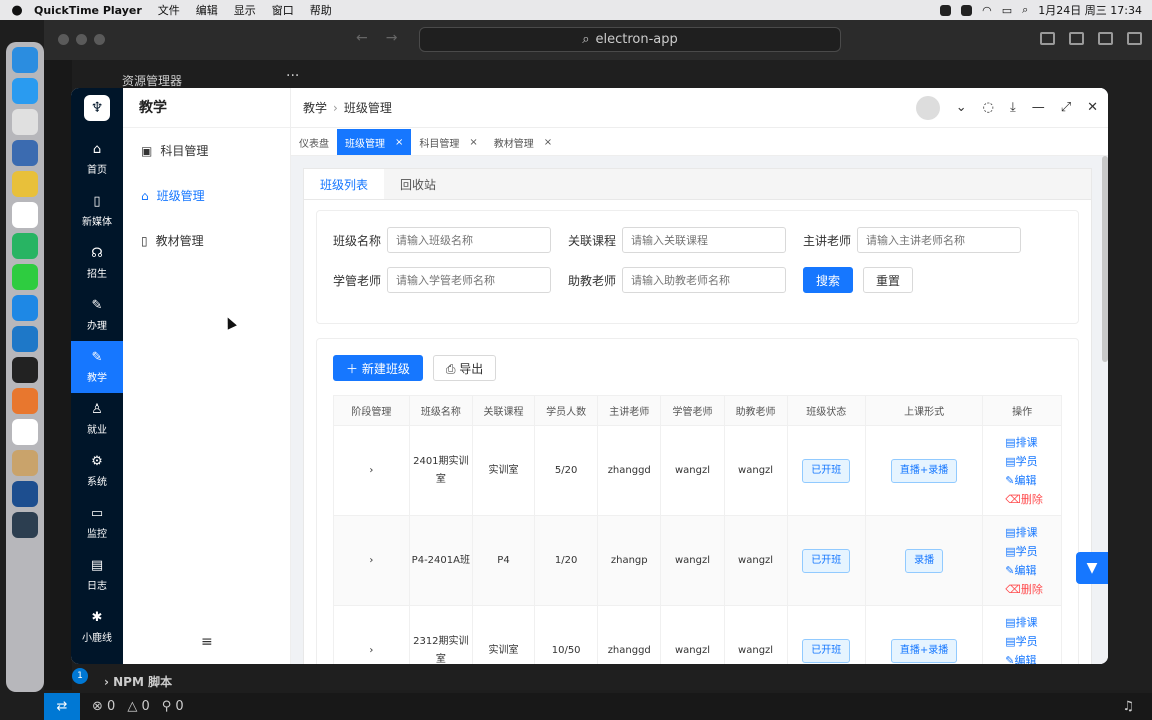  I want to click on nav-media: ▯ 新媒体, so click(97, 211).